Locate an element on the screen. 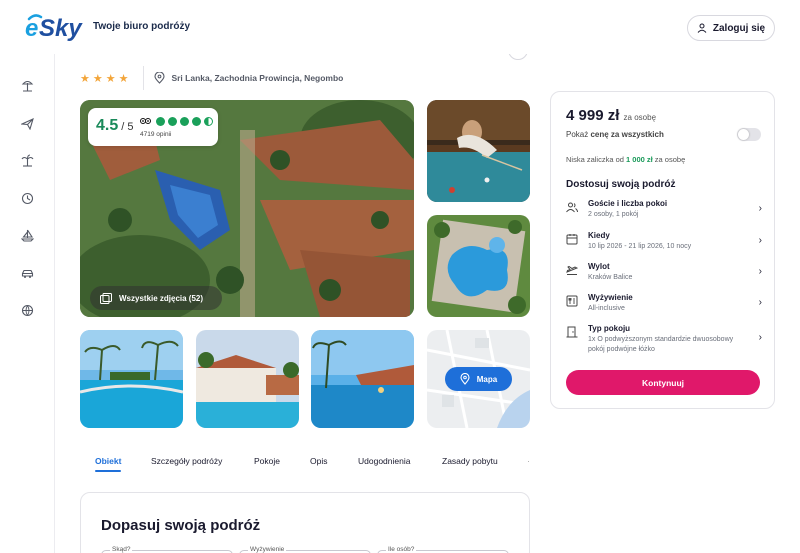  option-value: 10 lip 2026 - 21 lip 2026, 10 nocy is located at coordinates (640, 246).